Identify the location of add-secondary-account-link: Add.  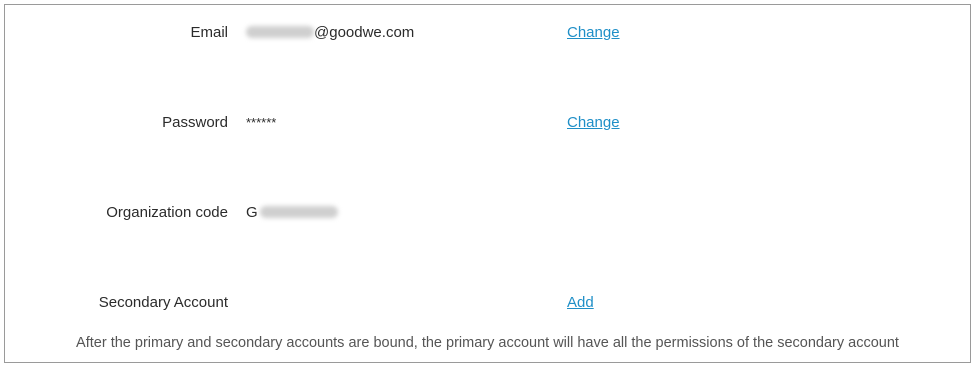
(580, 303).